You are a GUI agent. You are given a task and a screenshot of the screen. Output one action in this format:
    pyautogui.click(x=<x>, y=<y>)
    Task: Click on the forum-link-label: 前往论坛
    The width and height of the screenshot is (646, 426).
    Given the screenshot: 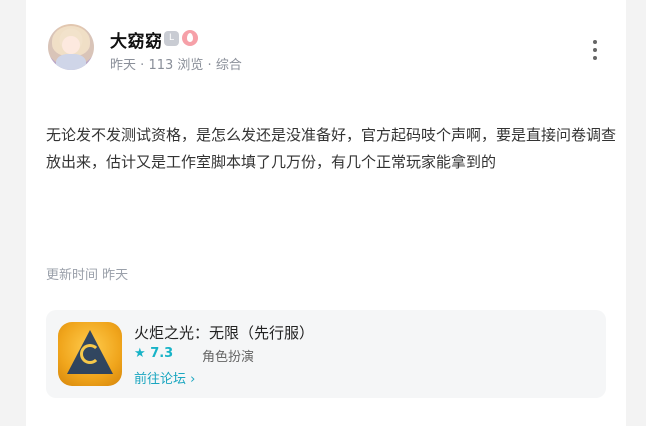 What is the action you would take?
    pyautogui.click(x=160, y=379)
    